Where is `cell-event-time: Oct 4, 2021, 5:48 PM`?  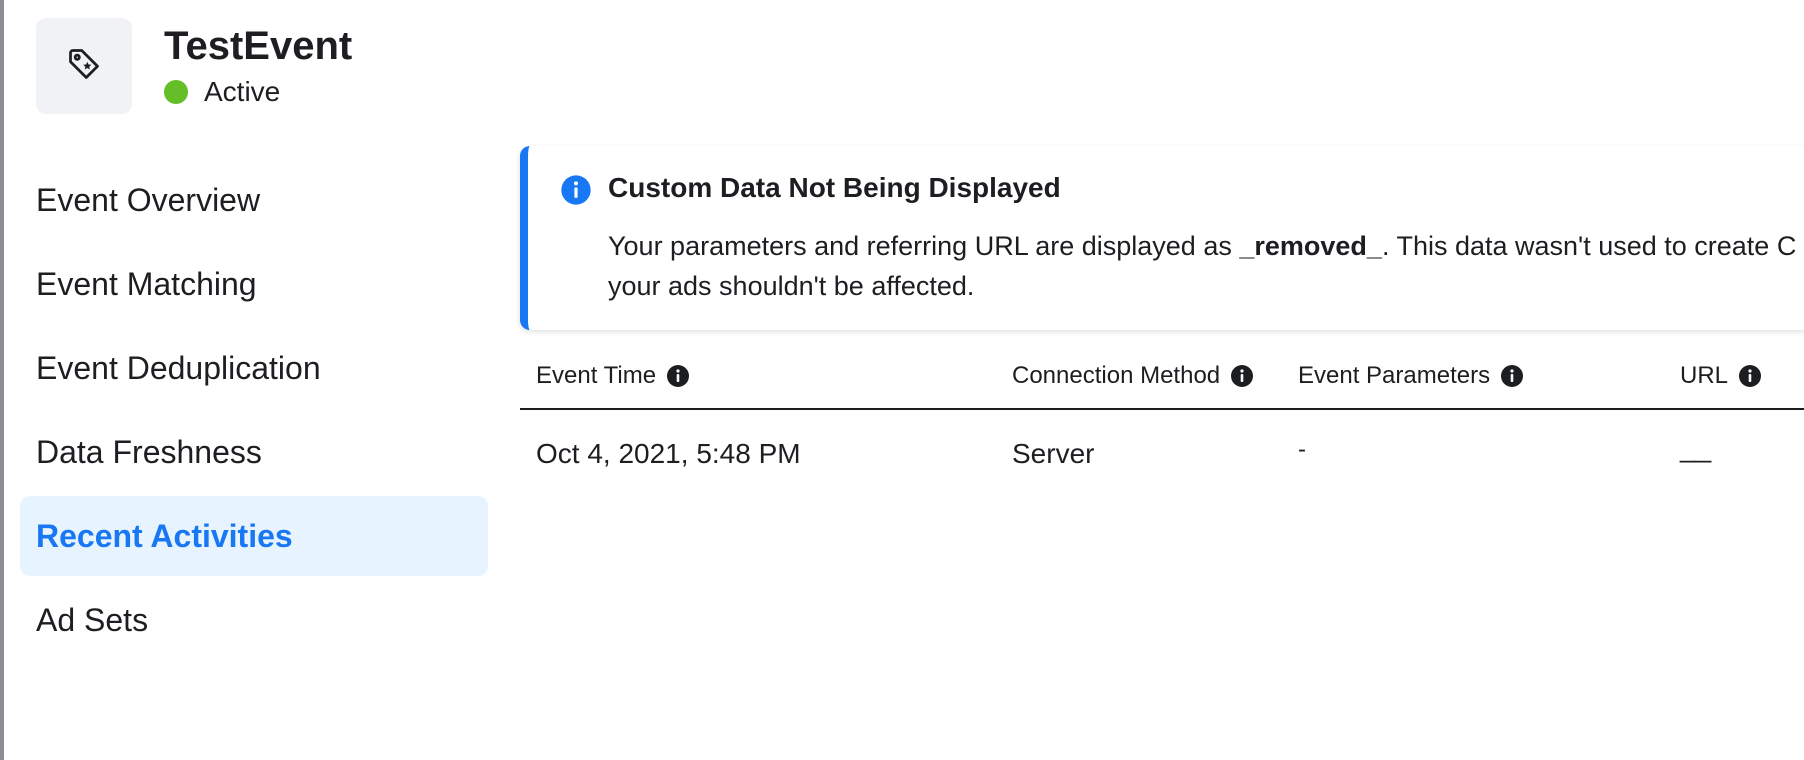
cell-event-time: Oct 4, 2021, 5:48 PM is located at coordinates (668, 453).